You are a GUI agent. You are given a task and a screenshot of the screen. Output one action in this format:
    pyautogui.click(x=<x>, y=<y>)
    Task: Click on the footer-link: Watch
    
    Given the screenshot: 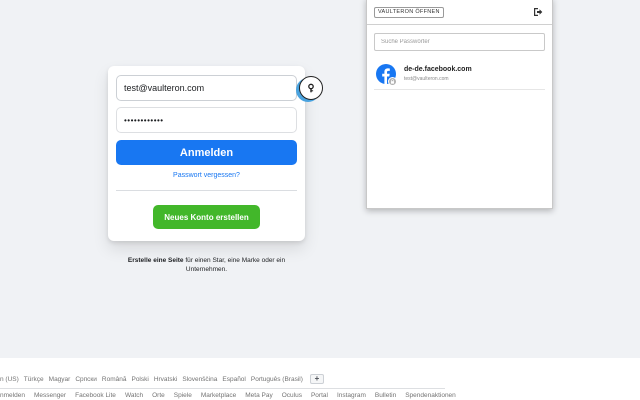 What is the action you would take?
    pyautogui.click(x=134, y=395)
    